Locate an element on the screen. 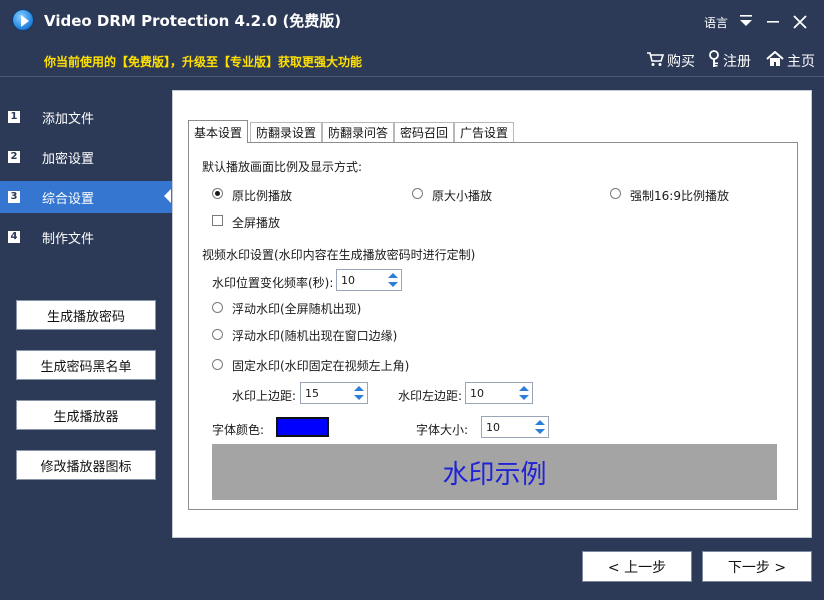  register-label: 注册 is located at coordinates (737, 62).